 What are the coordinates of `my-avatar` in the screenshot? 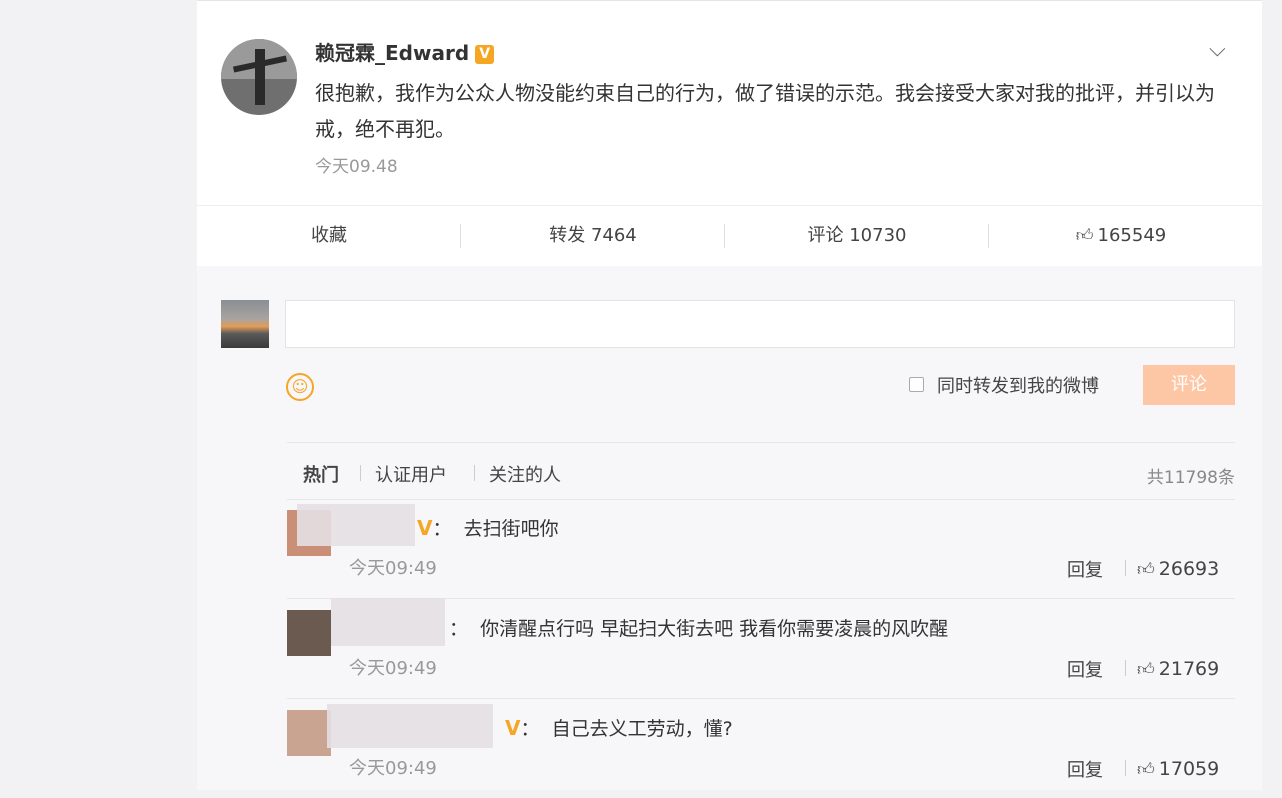 It's located at (245, 324).